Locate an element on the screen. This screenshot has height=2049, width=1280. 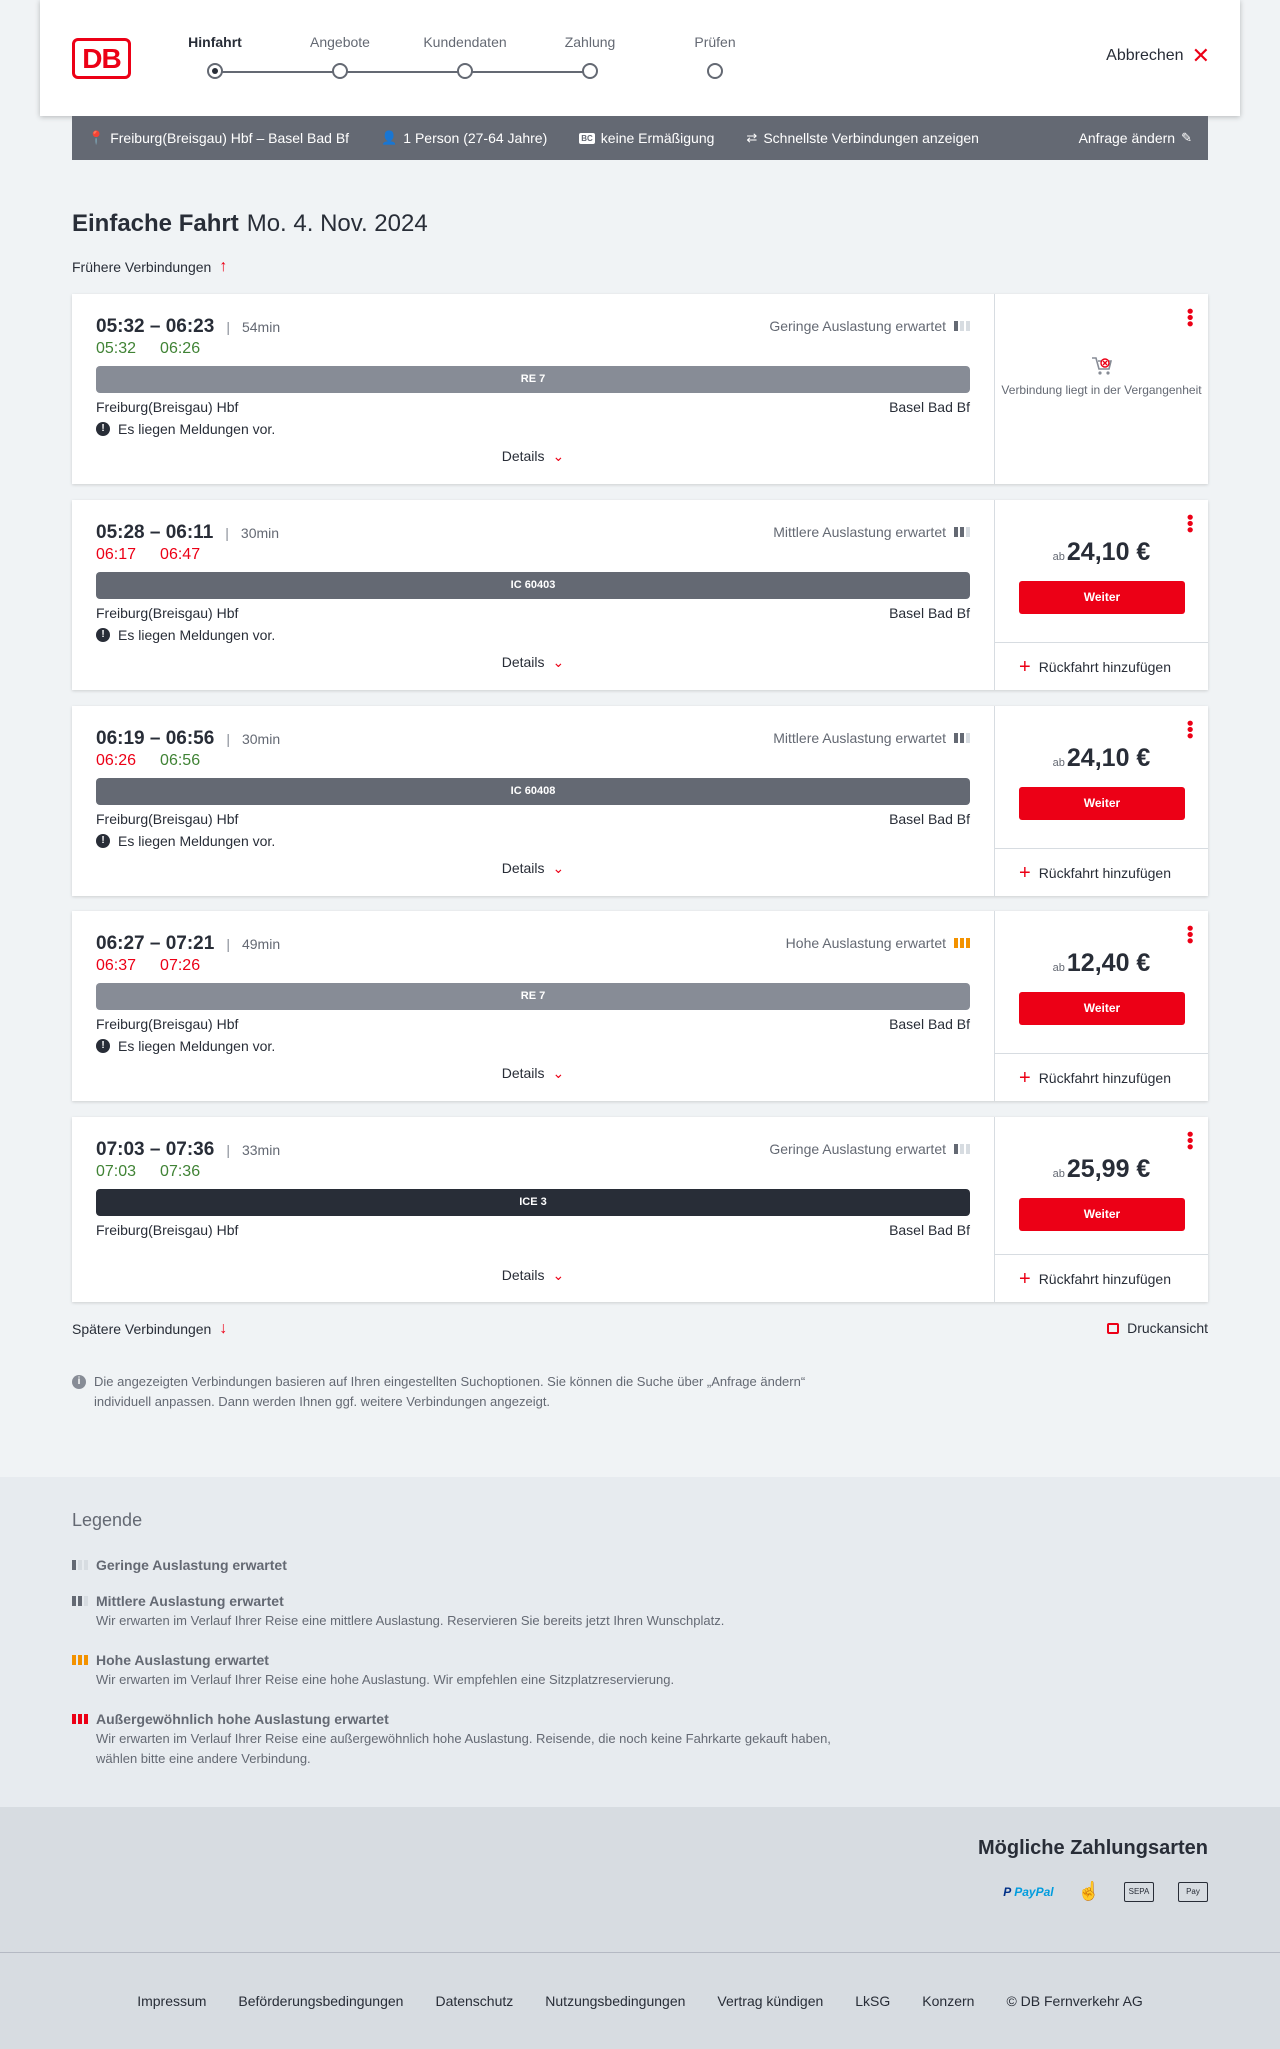
legend-item-low: Geringe Auslastung erwartet is located at coordinates (179, 1565).